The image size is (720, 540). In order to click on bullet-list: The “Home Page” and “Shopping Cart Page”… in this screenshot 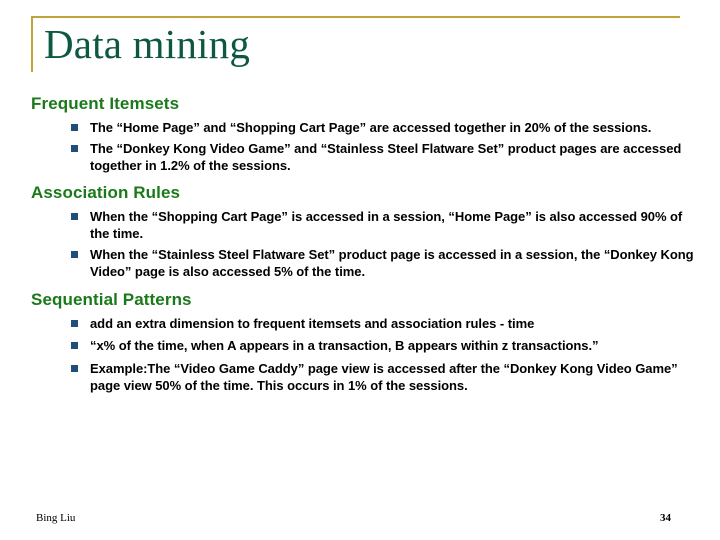, I will do `click(367, 147)`.